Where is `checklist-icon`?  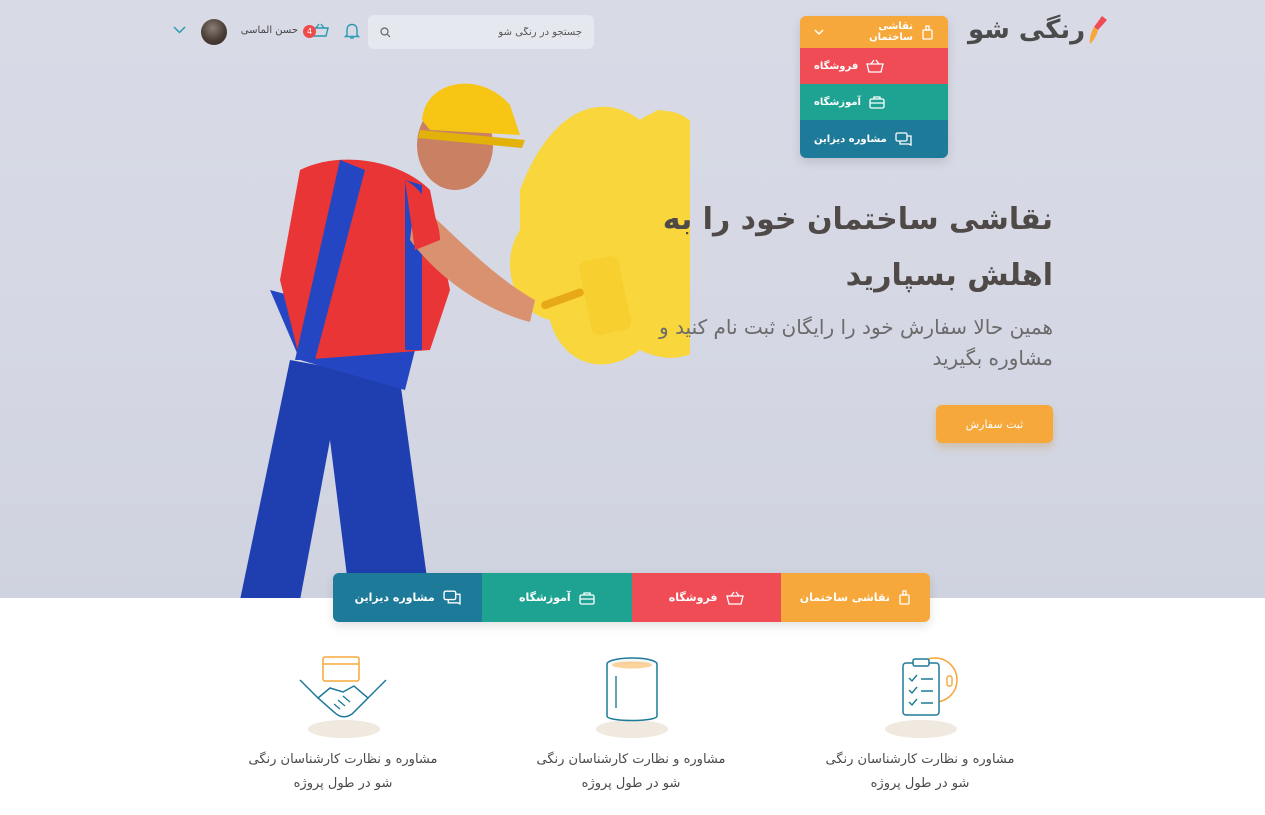 checklist-icon is located at coordinates (920, 693).